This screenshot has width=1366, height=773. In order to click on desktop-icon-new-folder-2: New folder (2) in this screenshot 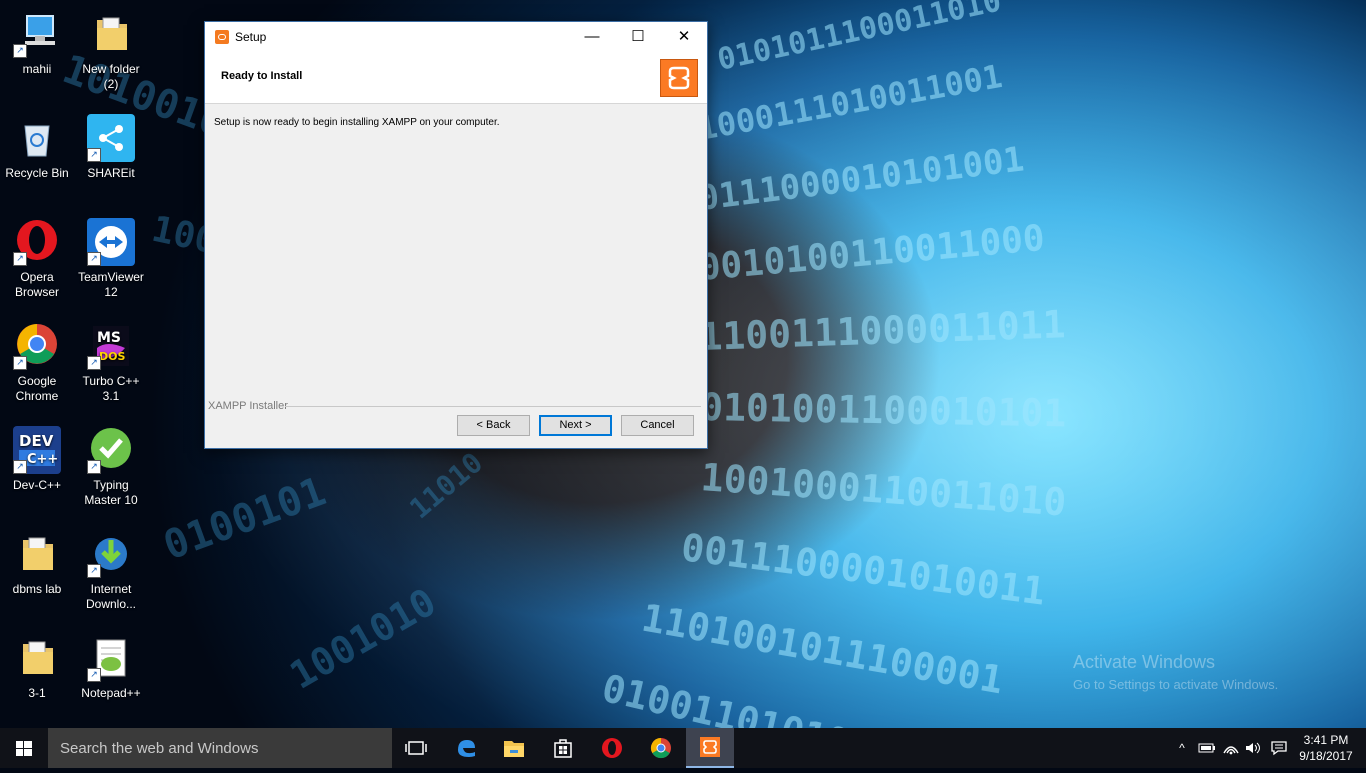, I will do `click(111, 51)`.